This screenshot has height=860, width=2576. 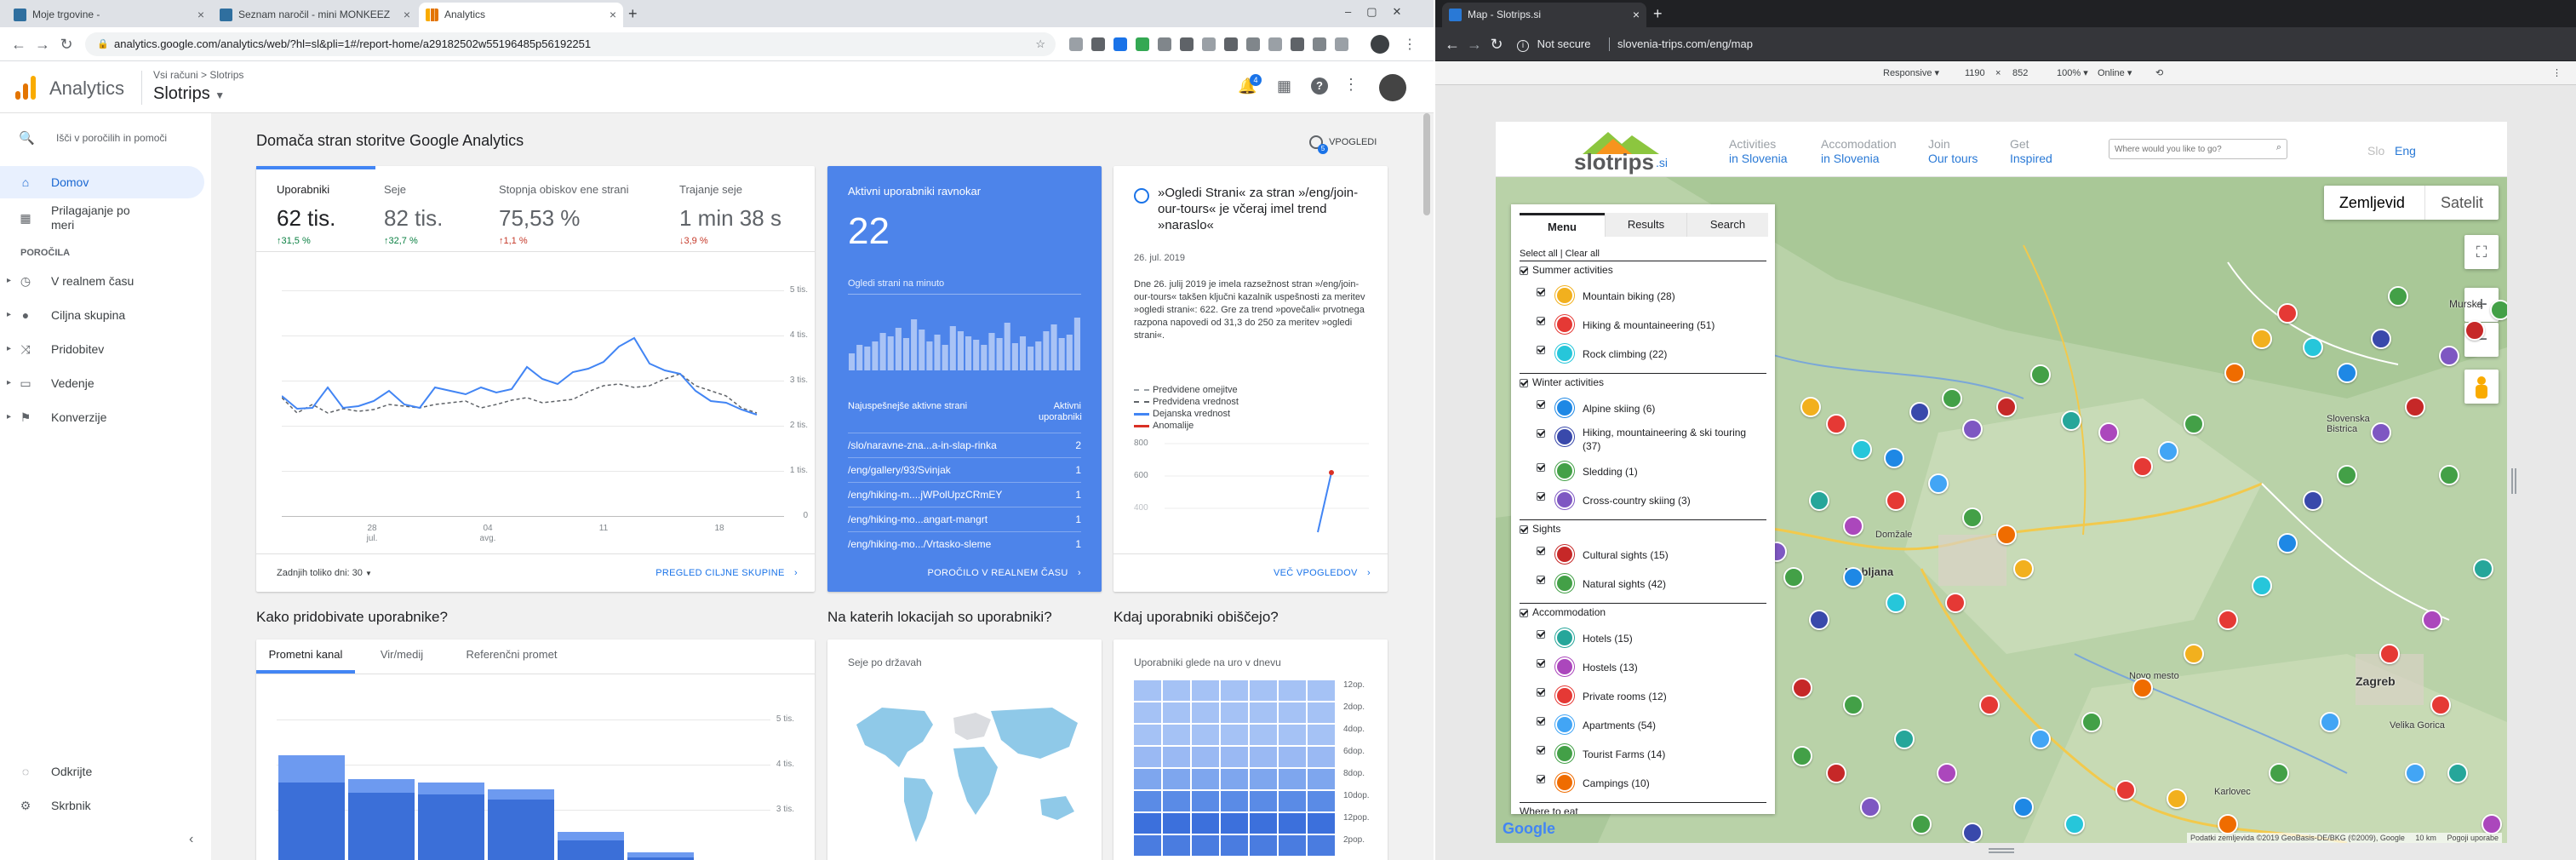 What do you see at coordinates (1643, 554) in the screenshot?
I see `filter-item: Cultural sights (15)` at bounding box center [1643, 554].